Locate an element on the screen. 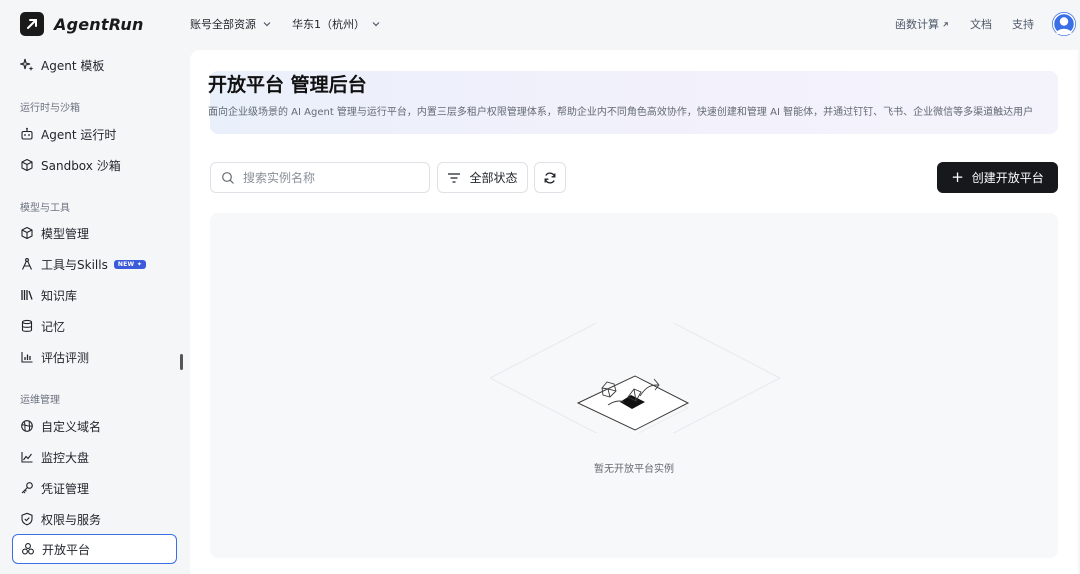 Image resolution: width=1080 pixels, height=574 pixels. sparkle-icon is located at coordinates (27, 65).